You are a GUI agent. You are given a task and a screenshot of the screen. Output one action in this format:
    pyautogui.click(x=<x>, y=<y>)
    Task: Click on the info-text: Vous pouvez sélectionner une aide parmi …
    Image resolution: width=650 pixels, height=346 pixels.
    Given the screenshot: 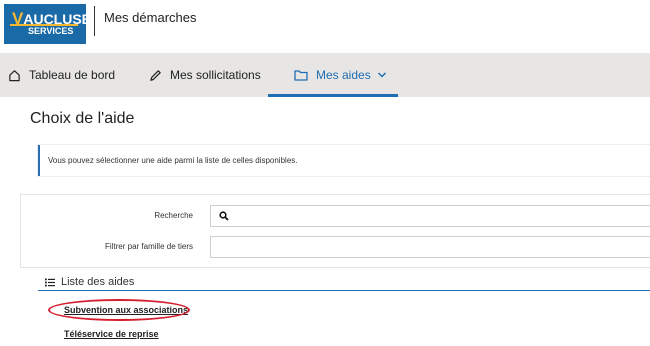 What is the action you would take?
    pyautogui.click(x=173, y=160)
    